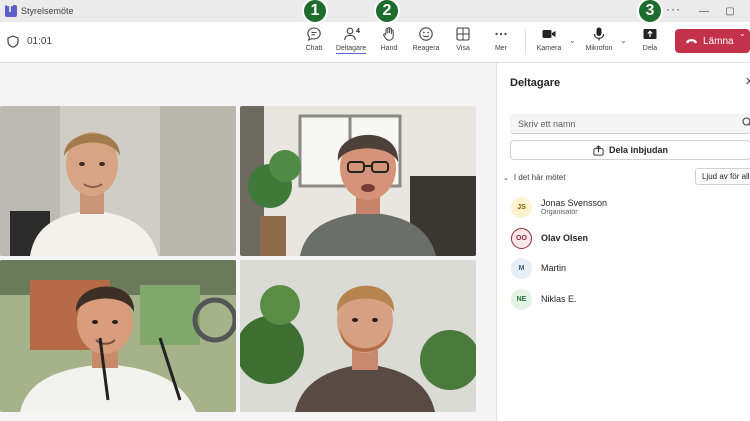 Image resolution: width=750 pixels, height=421 pixels. Describe the element at coordinates (630, 299) in the screenshot. I see `participant-item: NE Niklas E.` at that location.